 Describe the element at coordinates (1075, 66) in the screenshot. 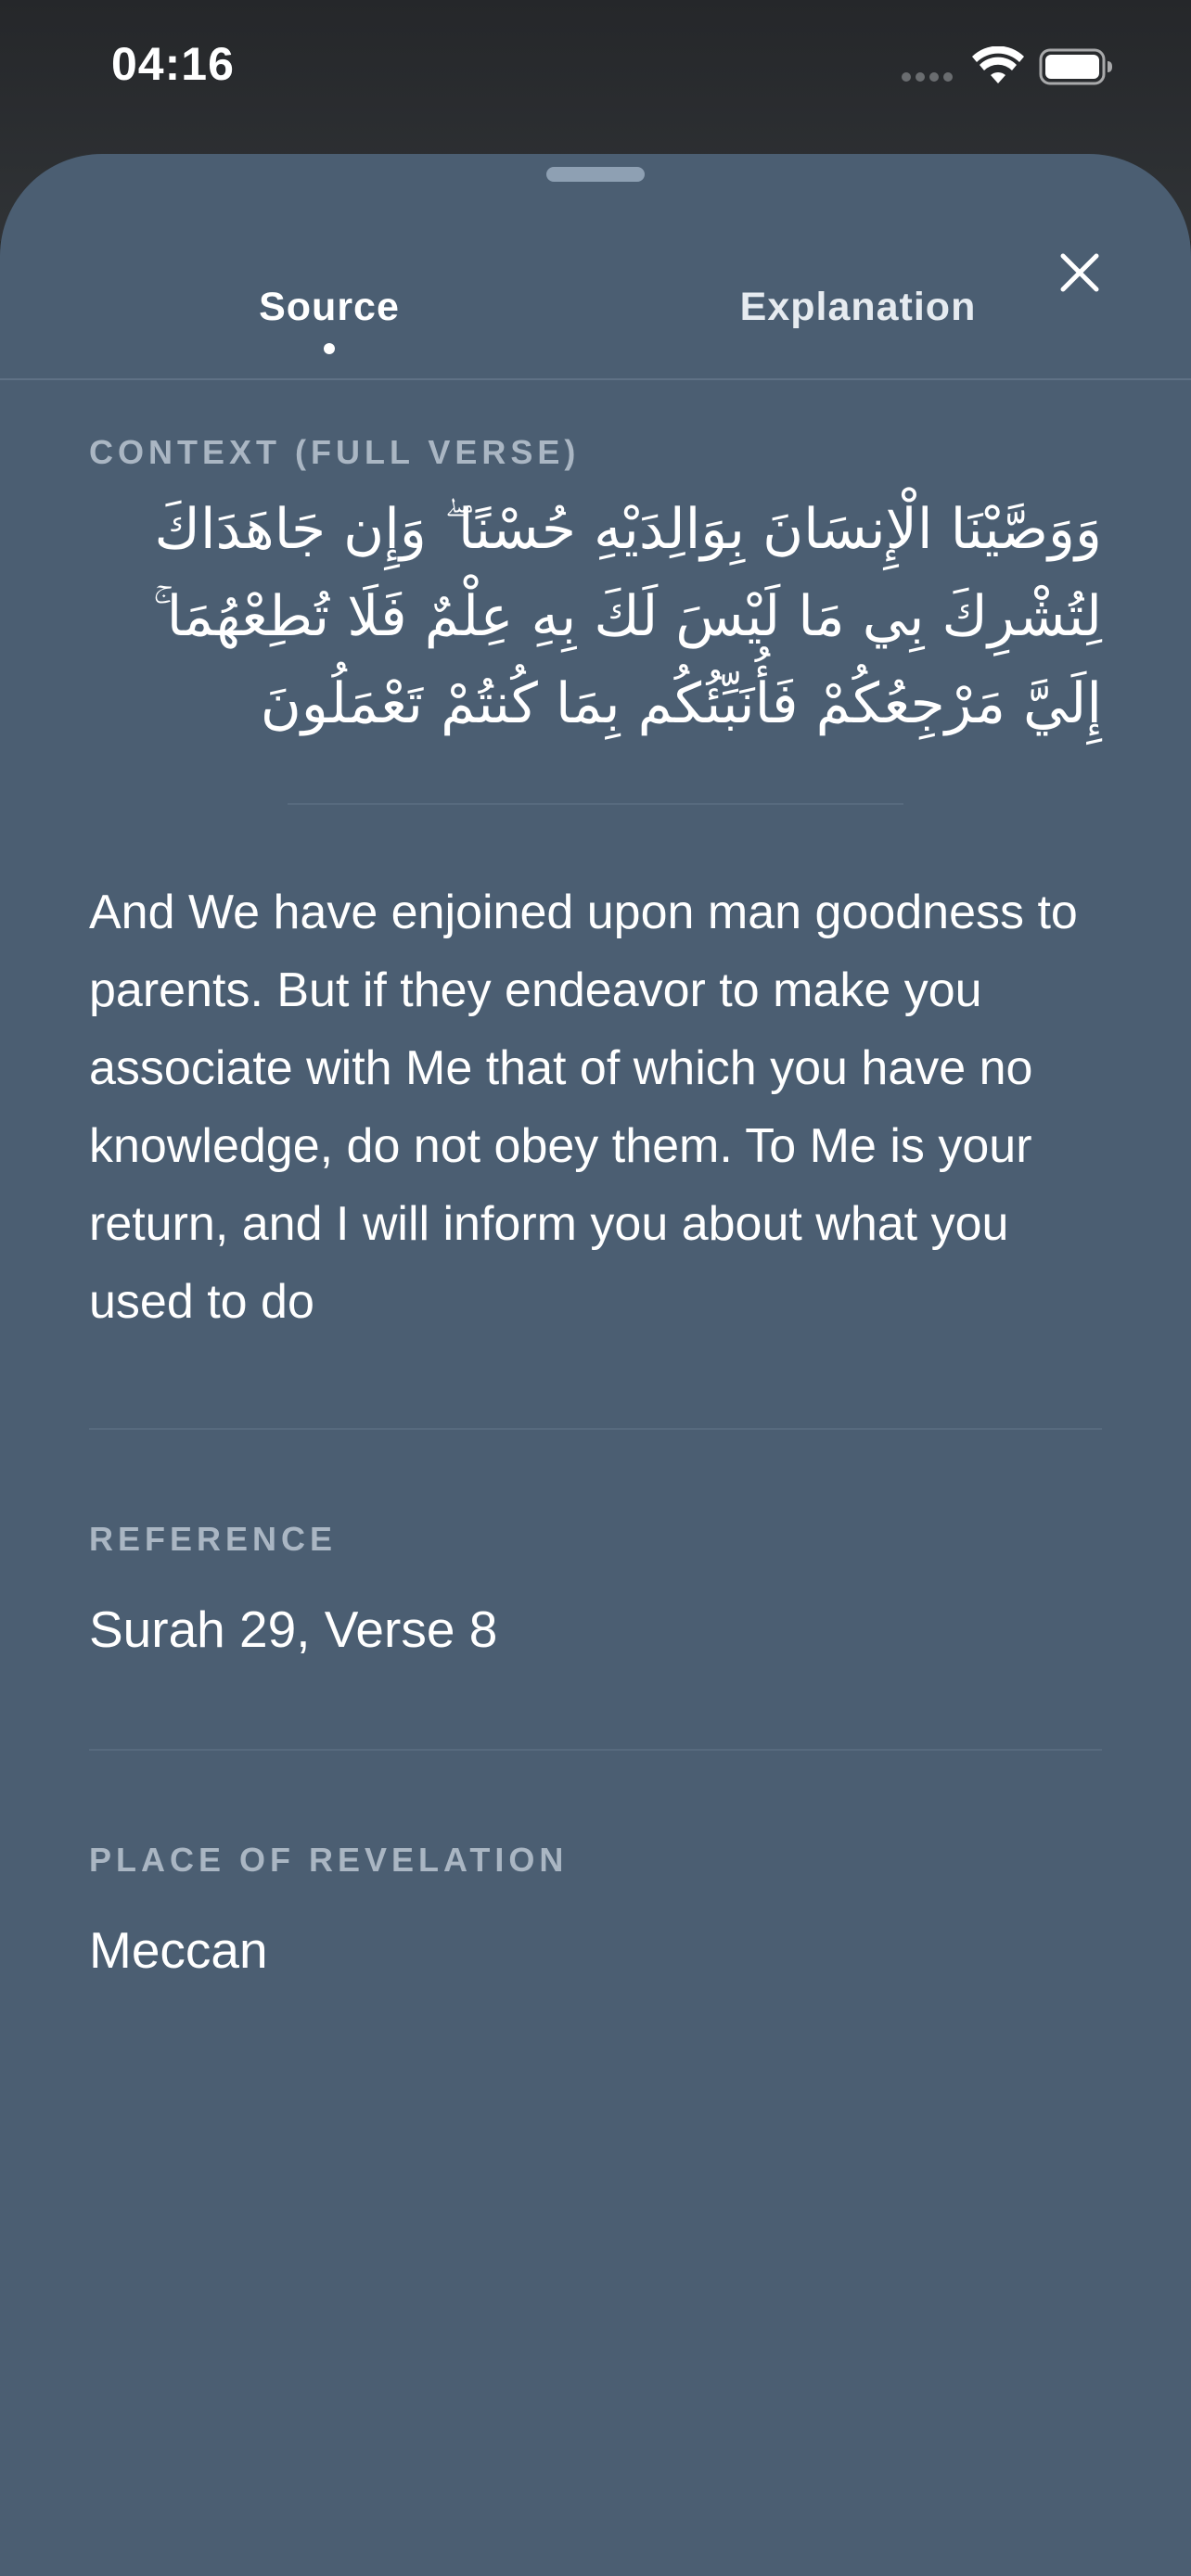

I see `battery-icon` at that location.